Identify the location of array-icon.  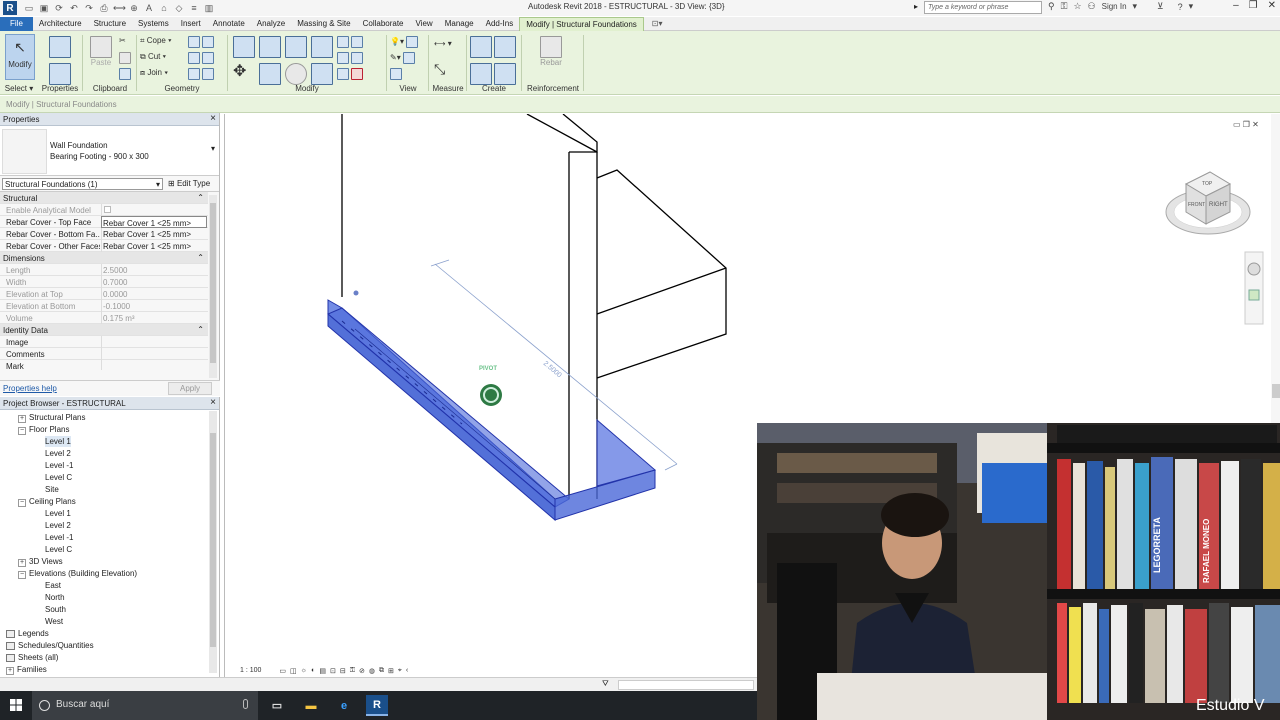
(350, 58).